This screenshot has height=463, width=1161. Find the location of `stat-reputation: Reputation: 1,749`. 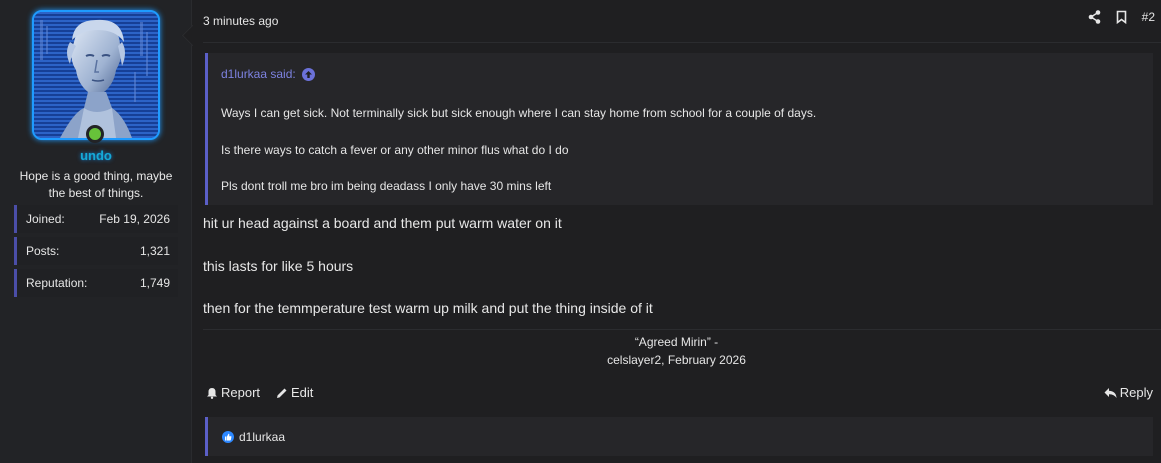

stat-reputation: Reputation: 1,749 is located at coordinates (96, 283).